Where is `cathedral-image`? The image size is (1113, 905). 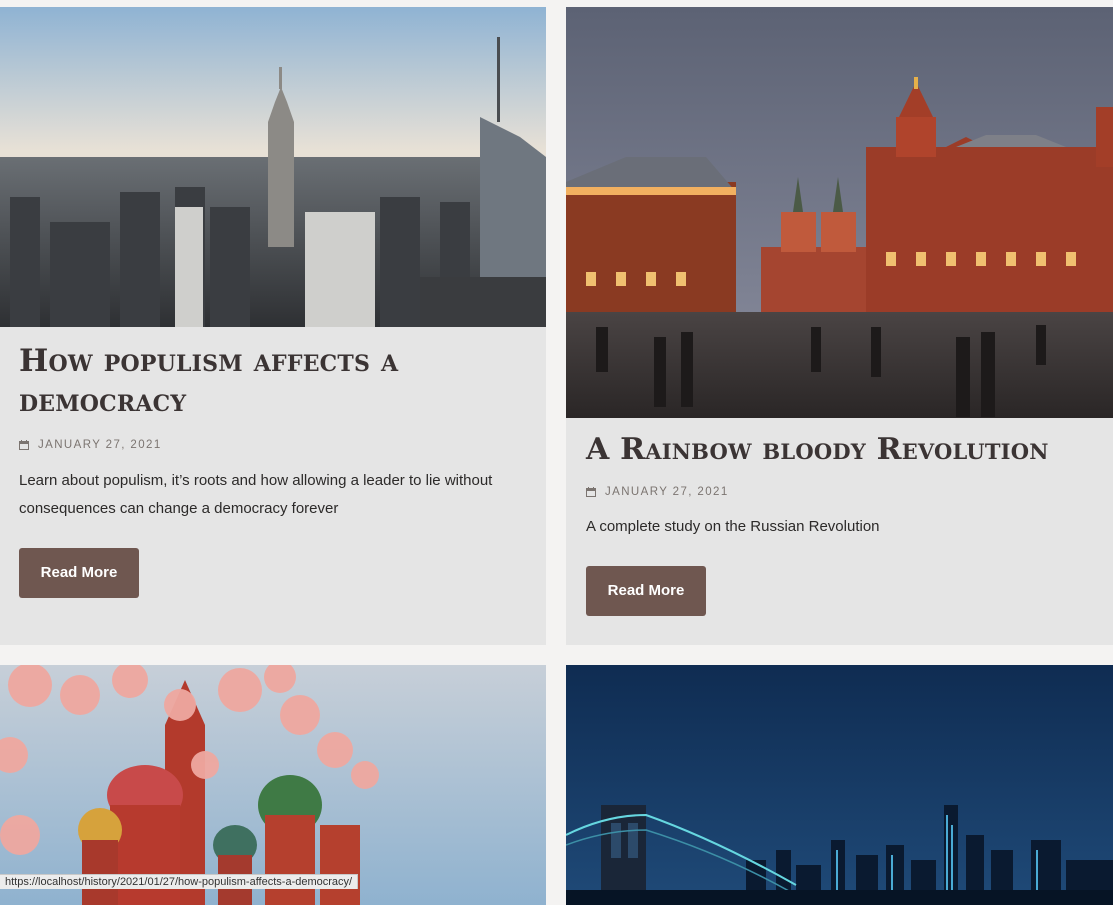
cathedral-image is located at coordinates (273, 785).